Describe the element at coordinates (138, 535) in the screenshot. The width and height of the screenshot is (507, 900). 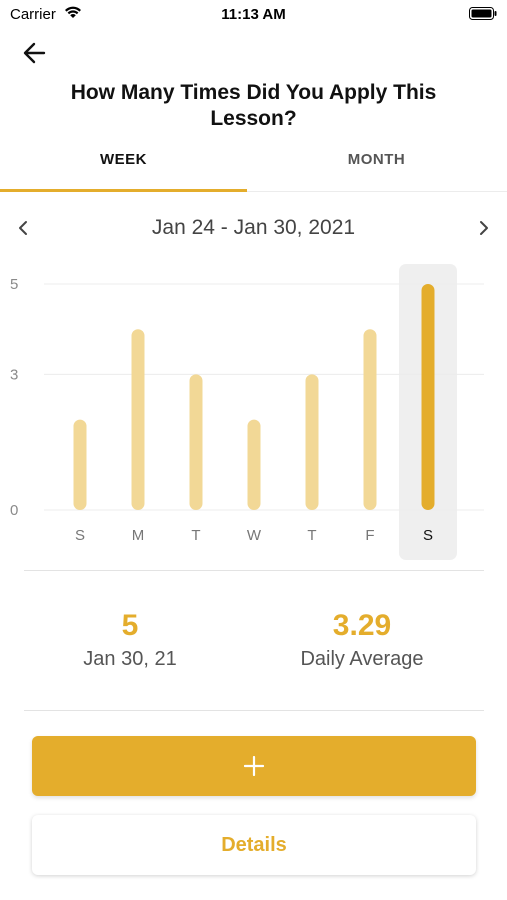
I see `x-tick-label: M` at that location.